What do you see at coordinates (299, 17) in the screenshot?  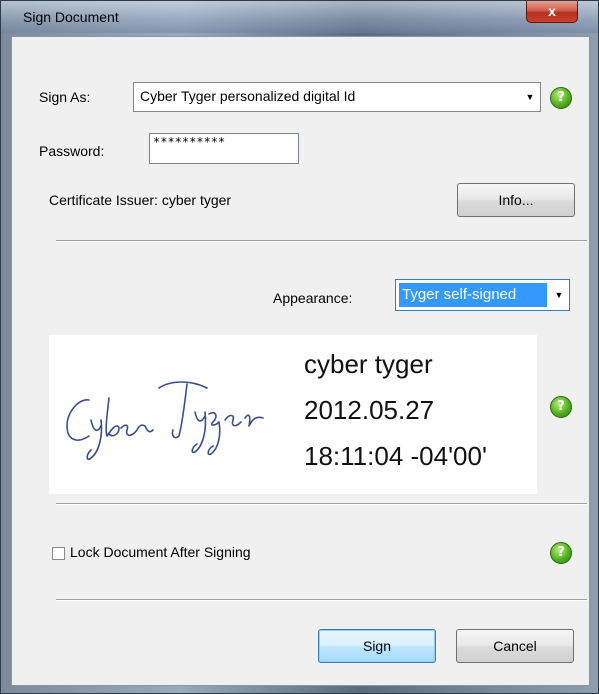 I see `title-bar: Sign Document x` at bounding box center [299, 17].